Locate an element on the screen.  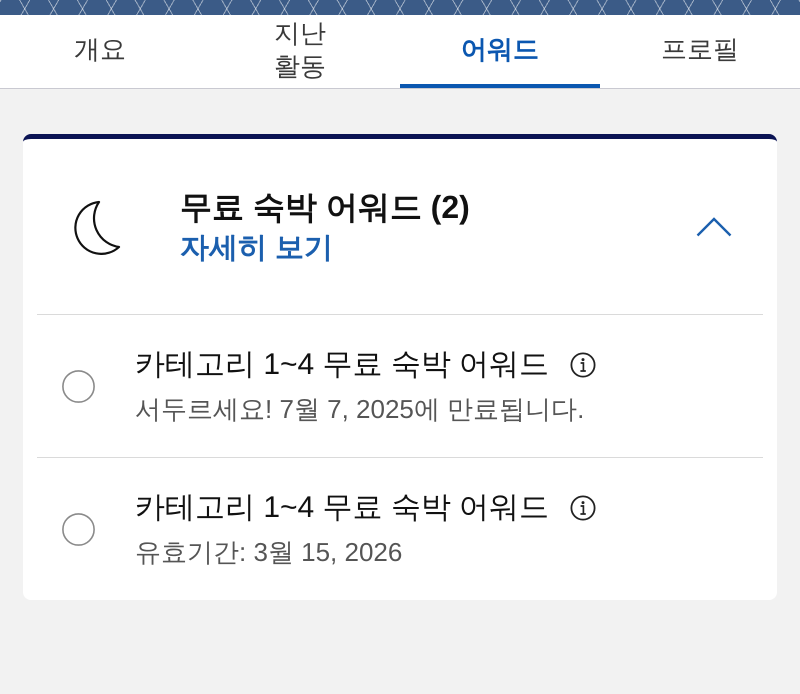
section-title: 무료 숙박 어워드 (2) is located at coordinates (325, 207).